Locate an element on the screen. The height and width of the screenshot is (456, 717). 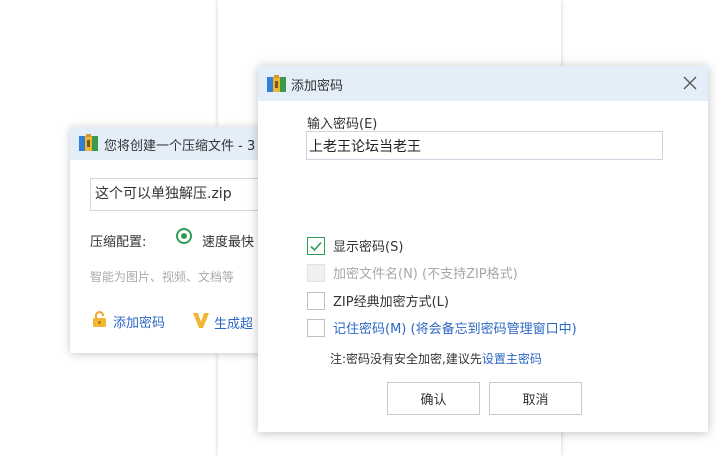
encrypt-filename-checkbox is located at coordinates (316, 272).